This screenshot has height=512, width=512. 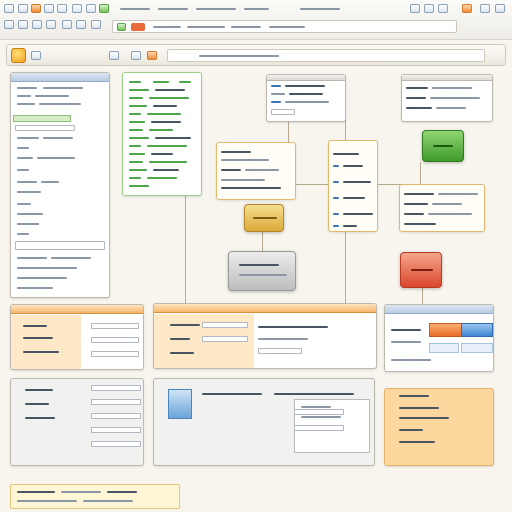 I want to click on top-toolbar, so click(x=256, y=20).